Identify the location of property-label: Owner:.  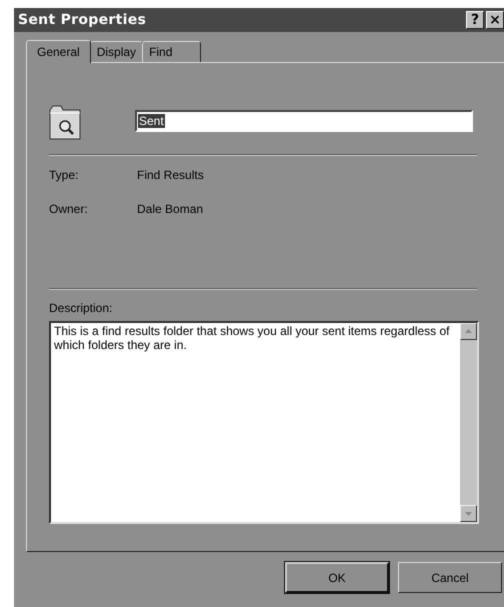
(68, 209).